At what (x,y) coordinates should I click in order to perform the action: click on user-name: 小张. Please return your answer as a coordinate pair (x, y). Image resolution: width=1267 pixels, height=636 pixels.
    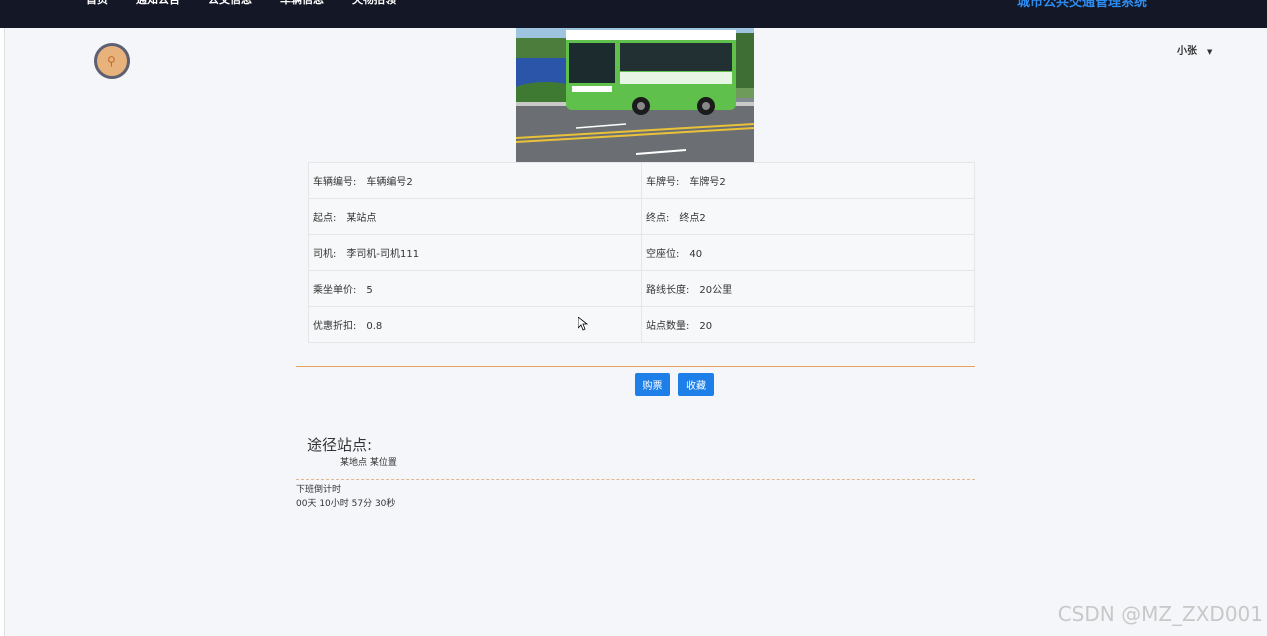
    Looking at the image, I should click on (1187, 51).